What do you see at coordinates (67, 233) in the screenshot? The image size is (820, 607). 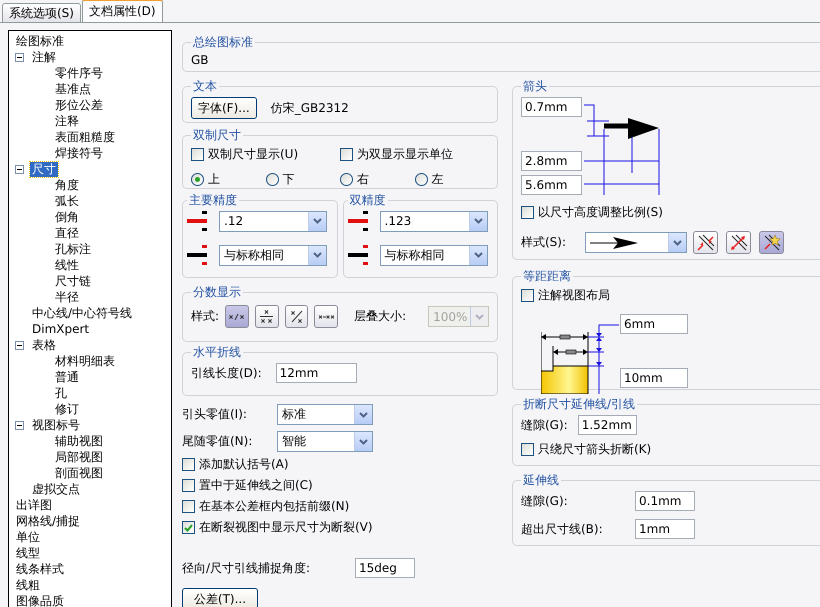 I see `tree-item: 直径` at bounding box center [67, 233].